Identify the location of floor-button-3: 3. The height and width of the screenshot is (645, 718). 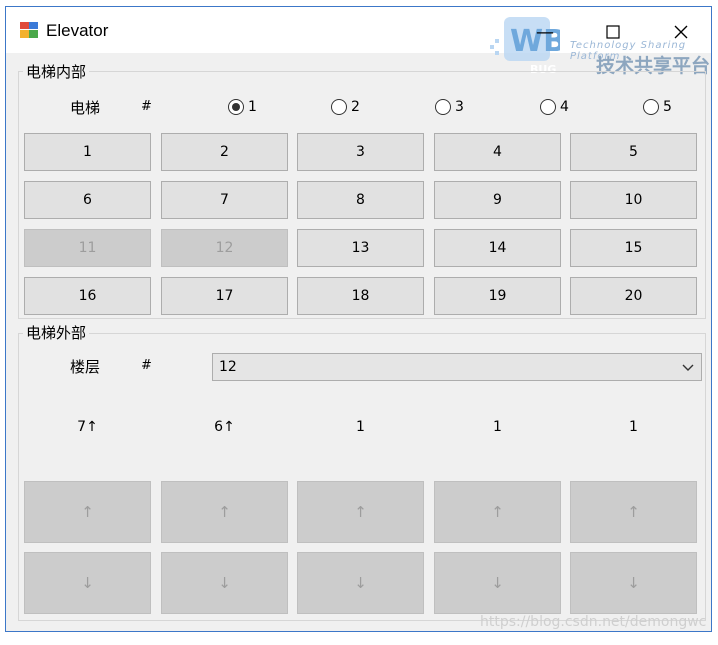
(360, 152).